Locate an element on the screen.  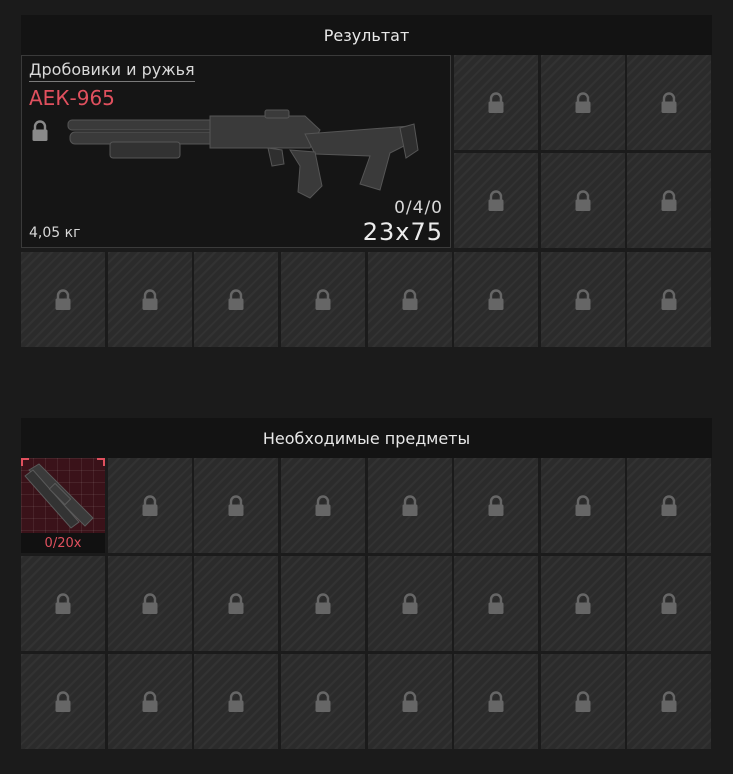
shotgun-barrel-icon is located at coordinates (59, 496).